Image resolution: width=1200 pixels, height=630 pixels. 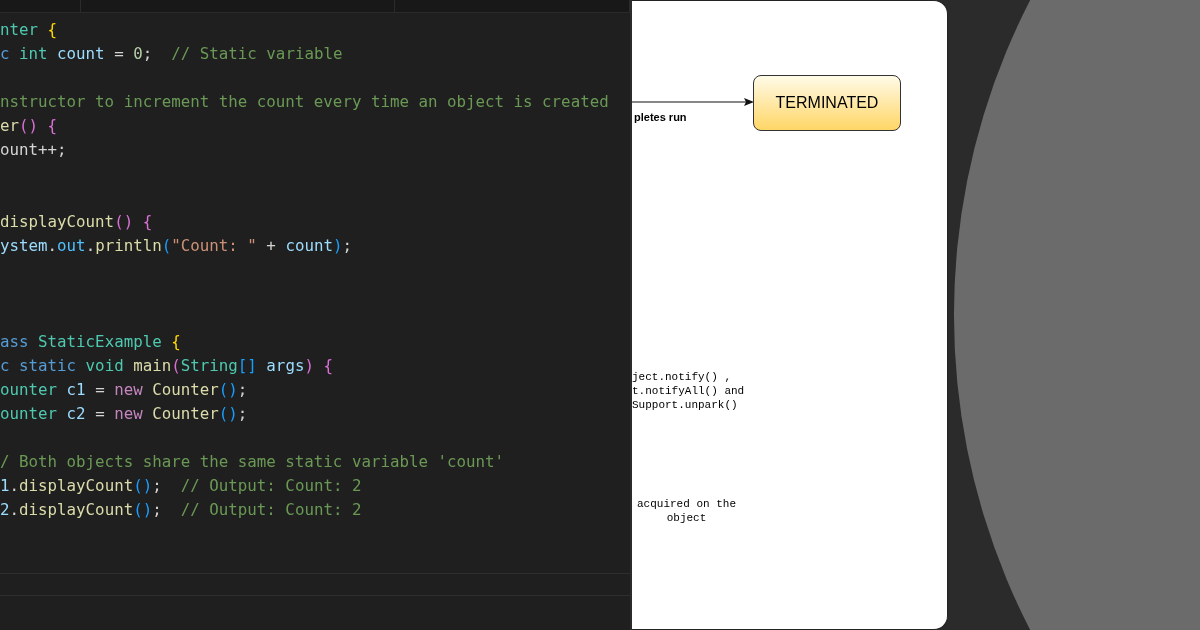 I want to click on edge-label: pletes run, so click(x=660, y=117).